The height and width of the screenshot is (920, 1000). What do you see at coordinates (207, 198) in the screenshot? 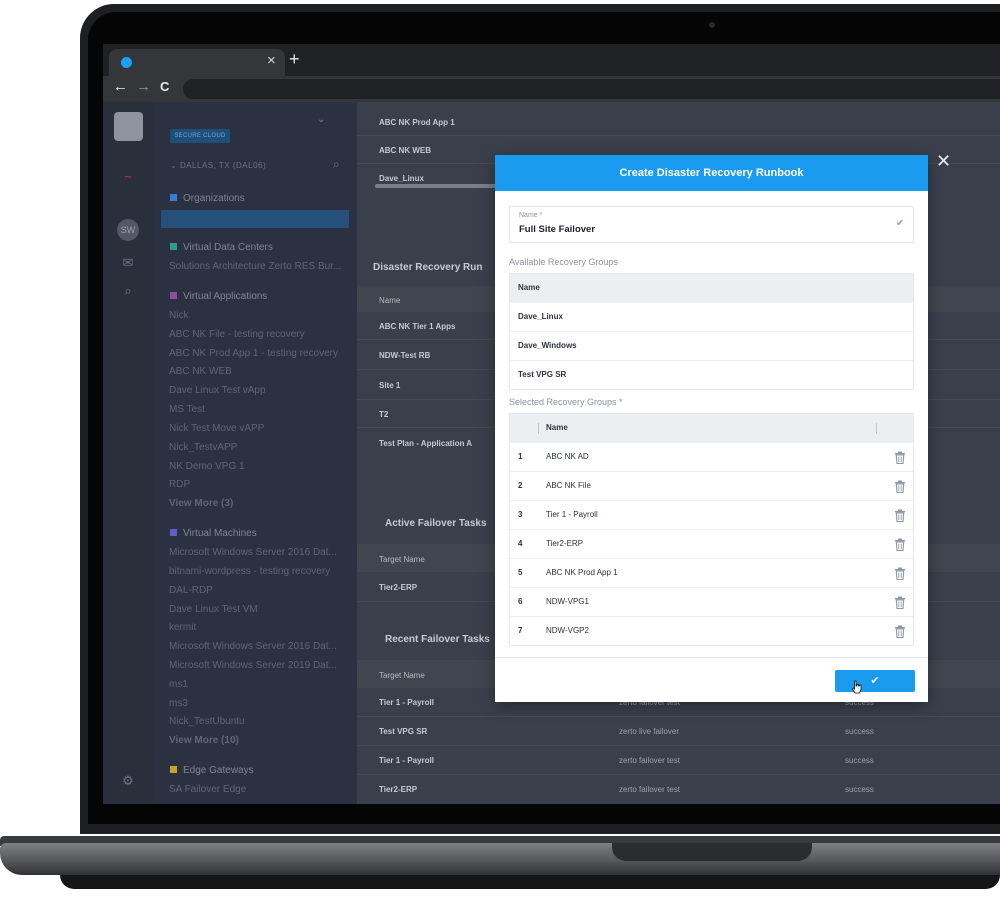
I see `organizations-heading: Organizations` at bounding box center [207, 198].